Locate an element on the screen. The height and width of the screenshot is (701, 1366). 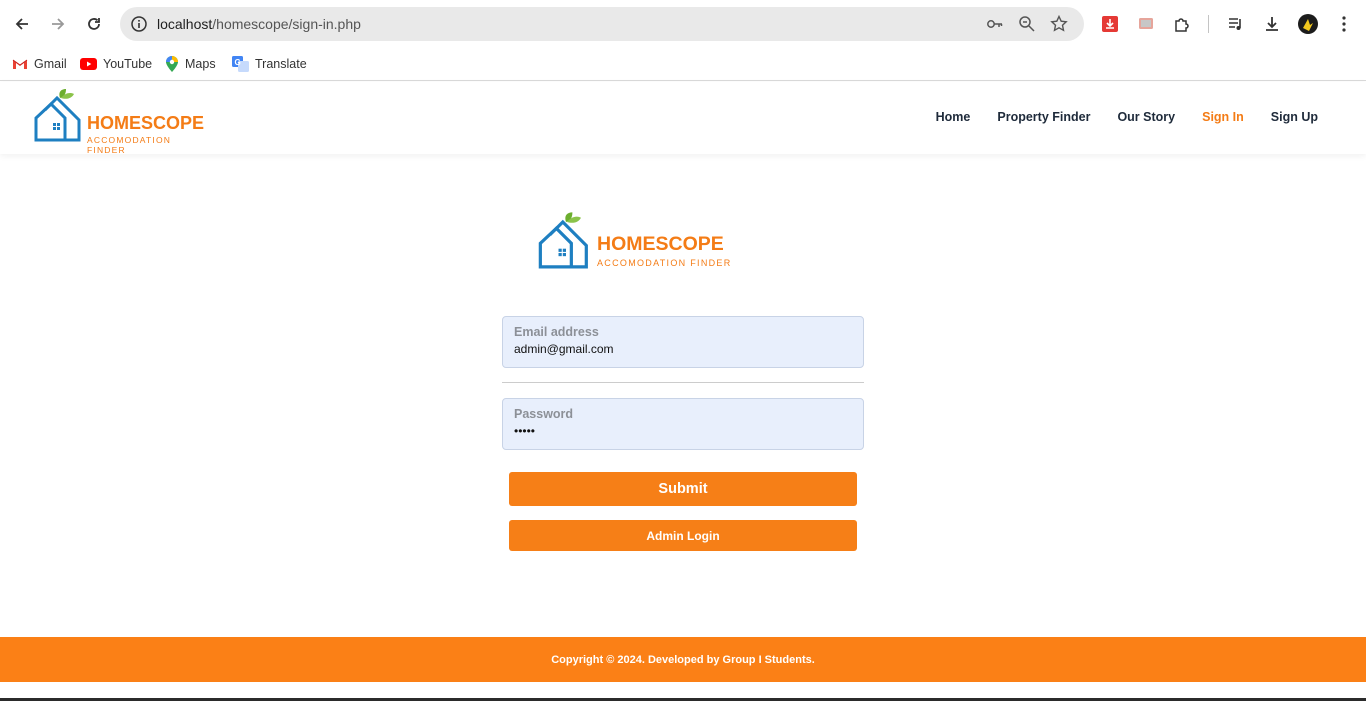
url-text: localhost/homescope/sign-in.php is located at coordinates (259, 24).